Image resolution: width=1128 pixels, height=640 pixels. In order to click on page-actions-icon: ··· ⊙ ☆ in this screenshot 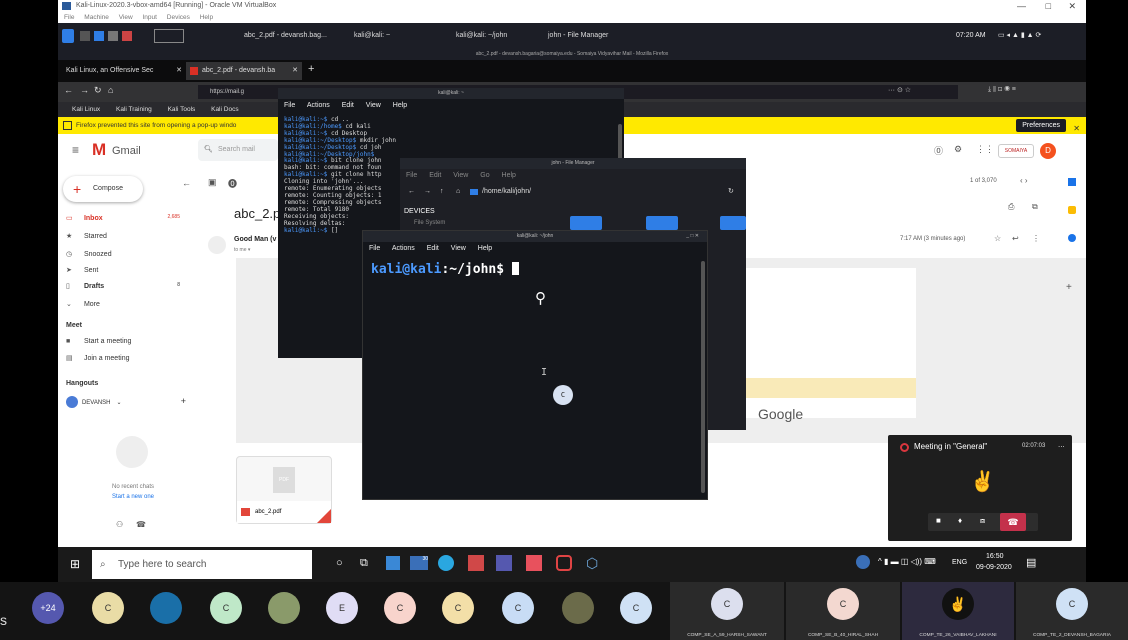, I will do `click(899, 90)`.